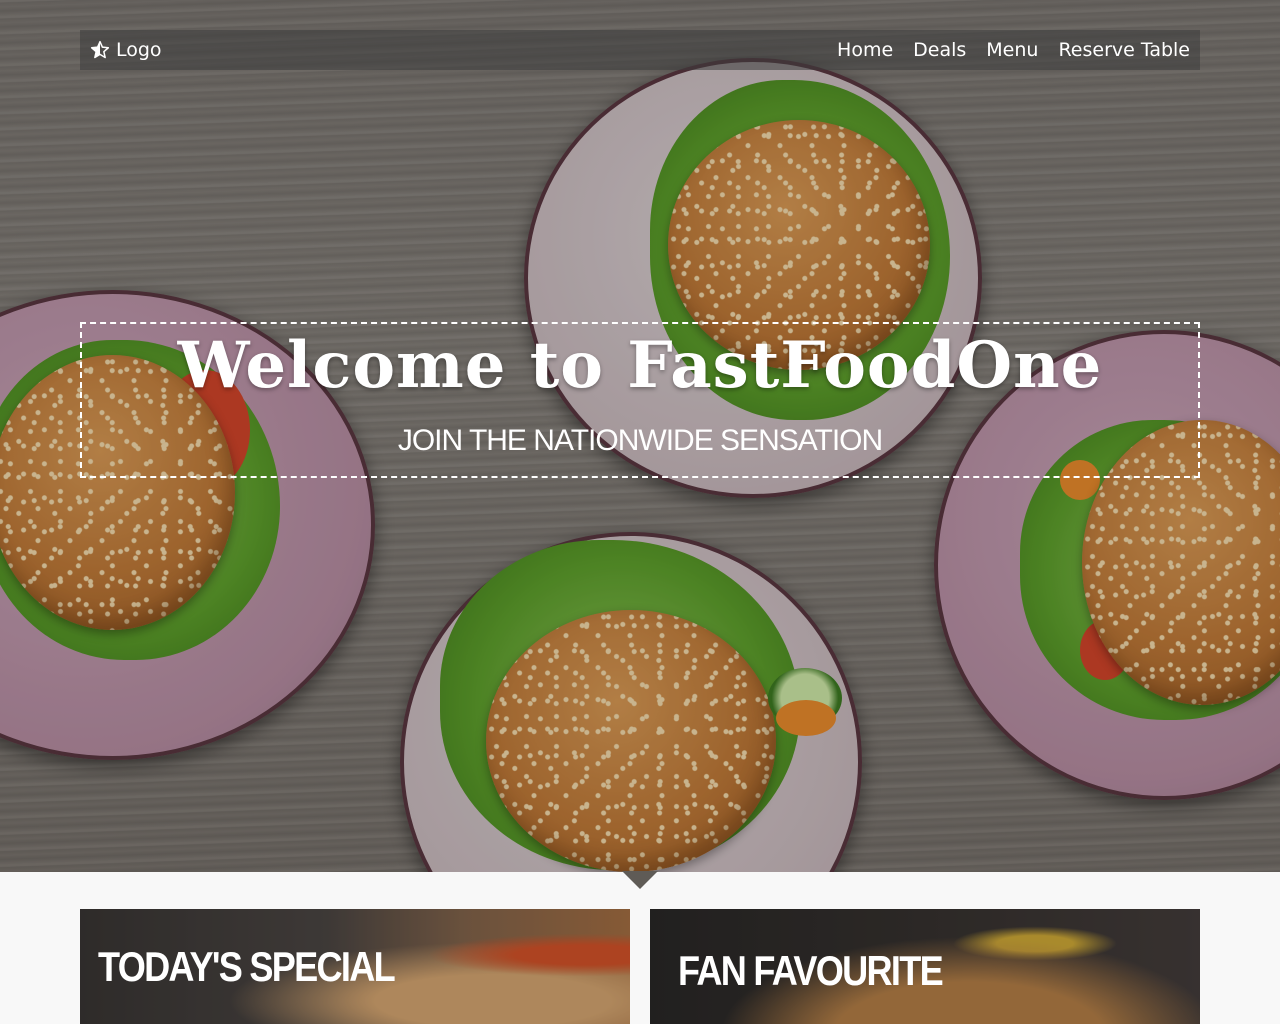 This screenshot has width=1280, height=1024. What do you see at coordinates (939, 50) in the screenshot?
I see `nav-link-deals: Deals` at bounding box center [939, 50].